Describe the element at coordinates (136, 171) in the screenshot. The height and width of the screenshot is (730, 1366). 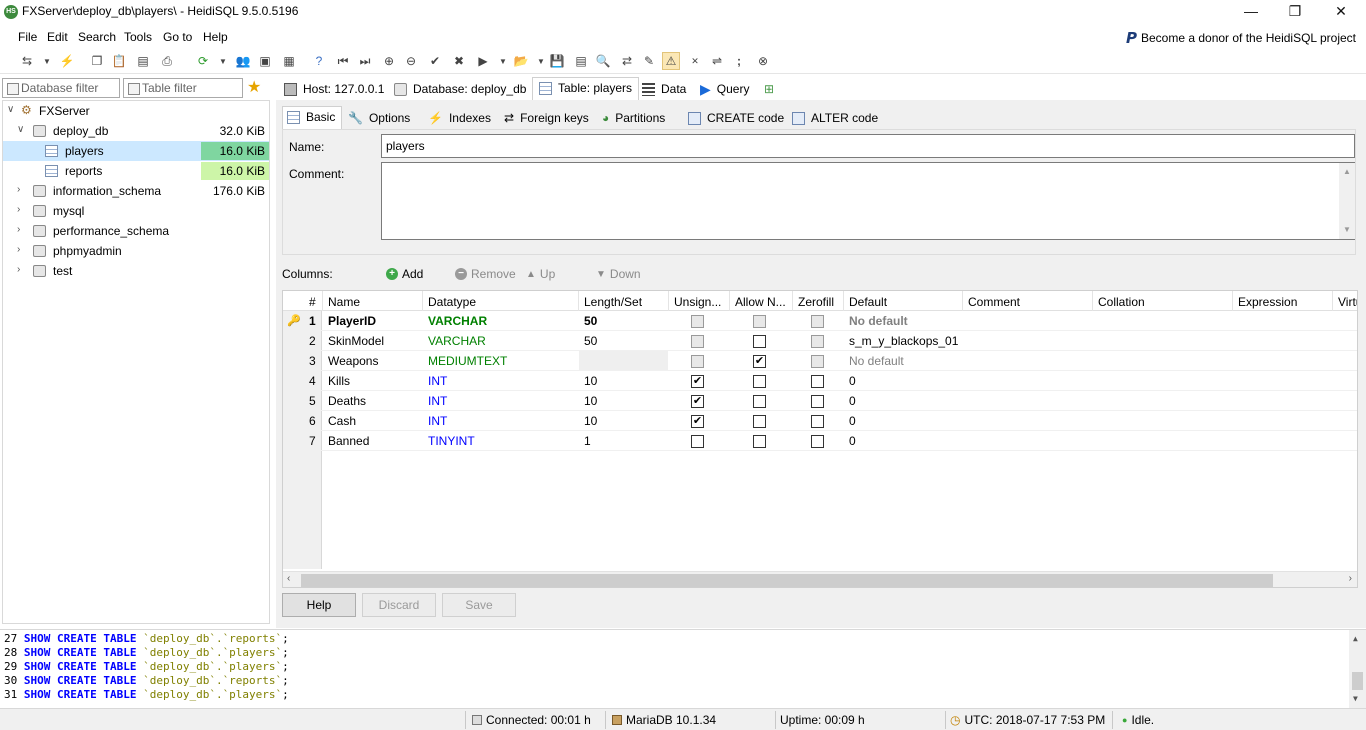
I see `tree-node-table: reports 16.0 KiB` at that location.